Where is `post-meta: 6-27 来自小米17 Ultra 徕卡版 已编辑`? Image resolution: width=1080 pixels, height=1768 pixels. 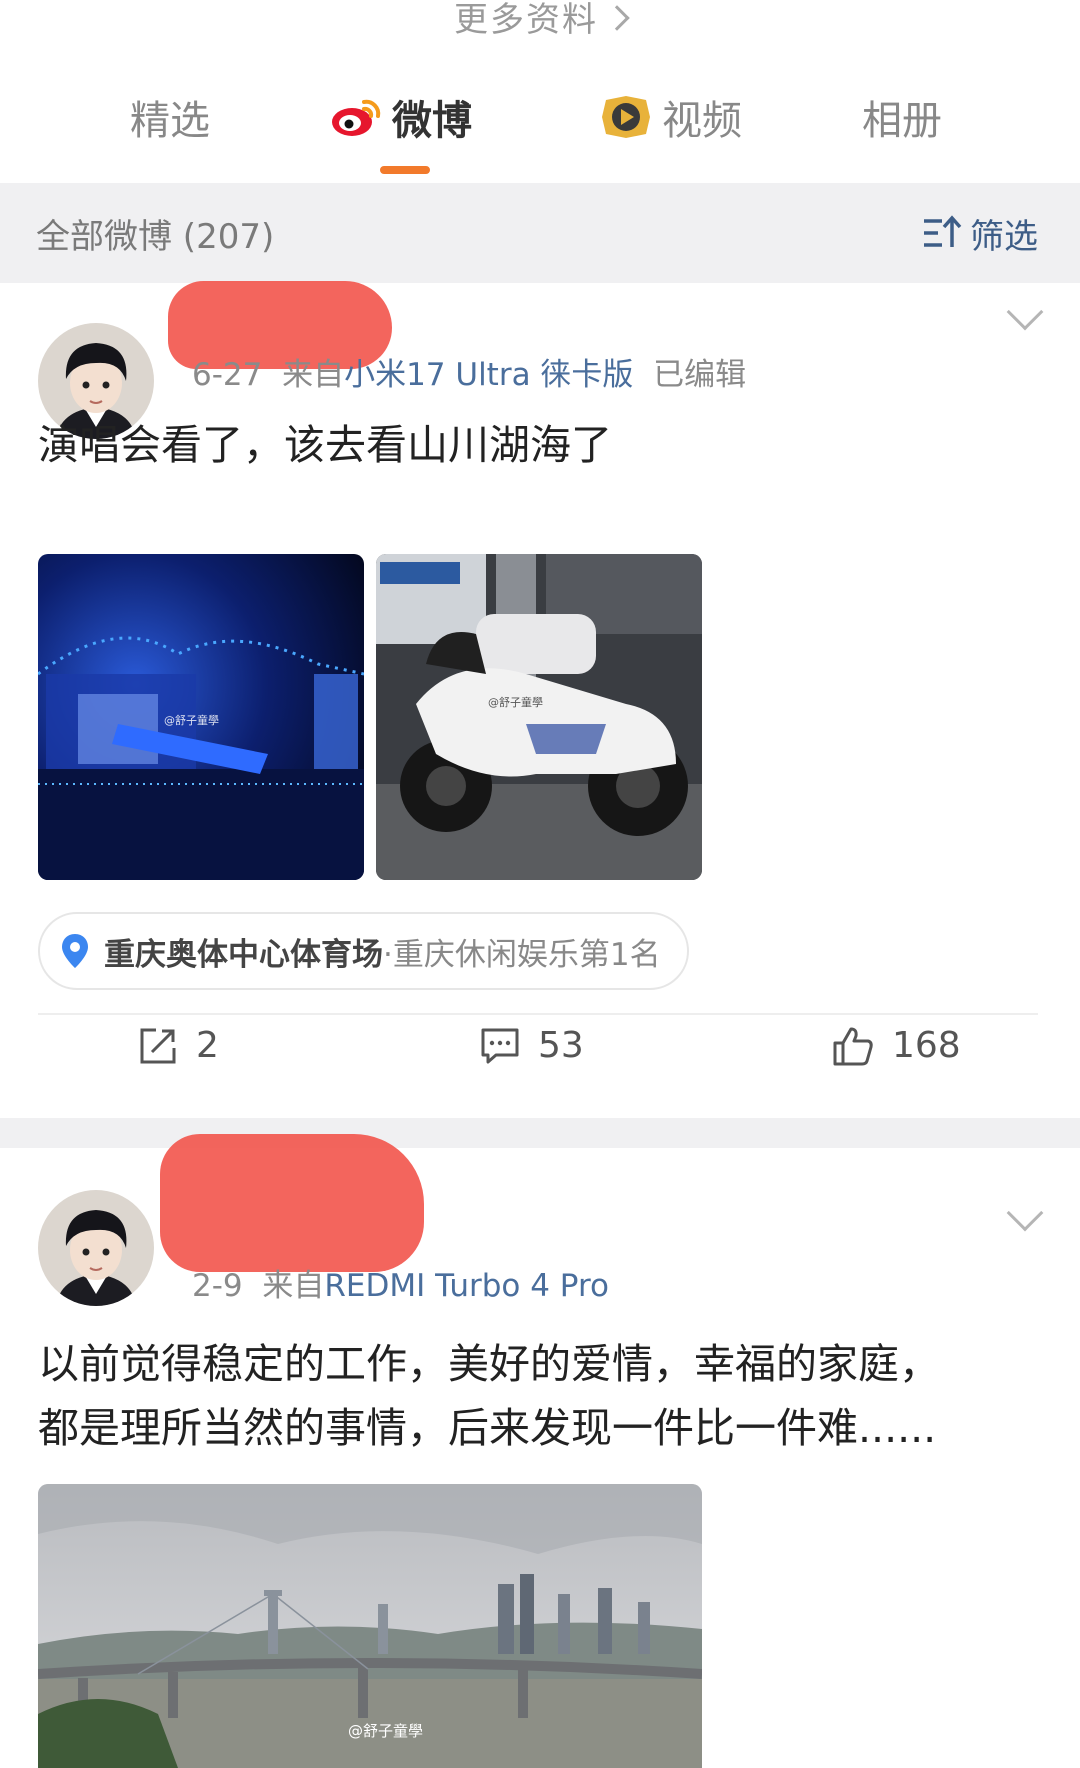
post-meta: 6-27 来自小米17 Ultra 徕卡版 已编辑 is located at coordinates (469, 371).